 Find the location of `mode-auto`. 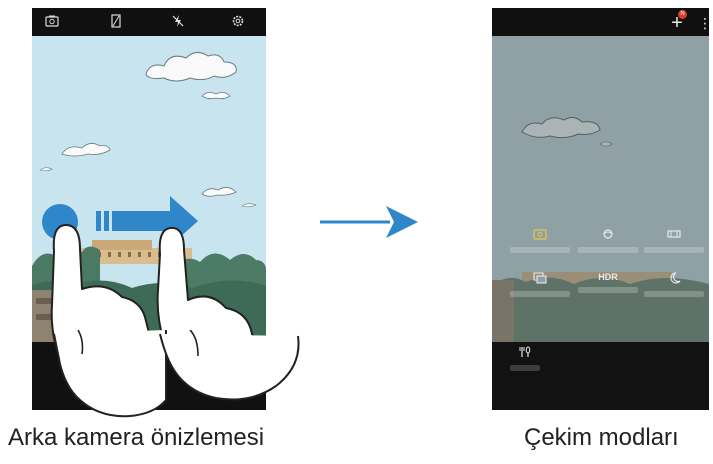

mode-auto is located at coordinates (540, 240).